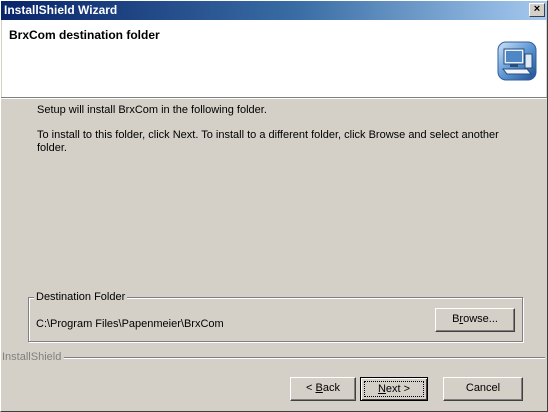  Describe the element at coordinates (81, 297) in the screenshot. I see `destination-folder-legend: Destination Folder` at that location.